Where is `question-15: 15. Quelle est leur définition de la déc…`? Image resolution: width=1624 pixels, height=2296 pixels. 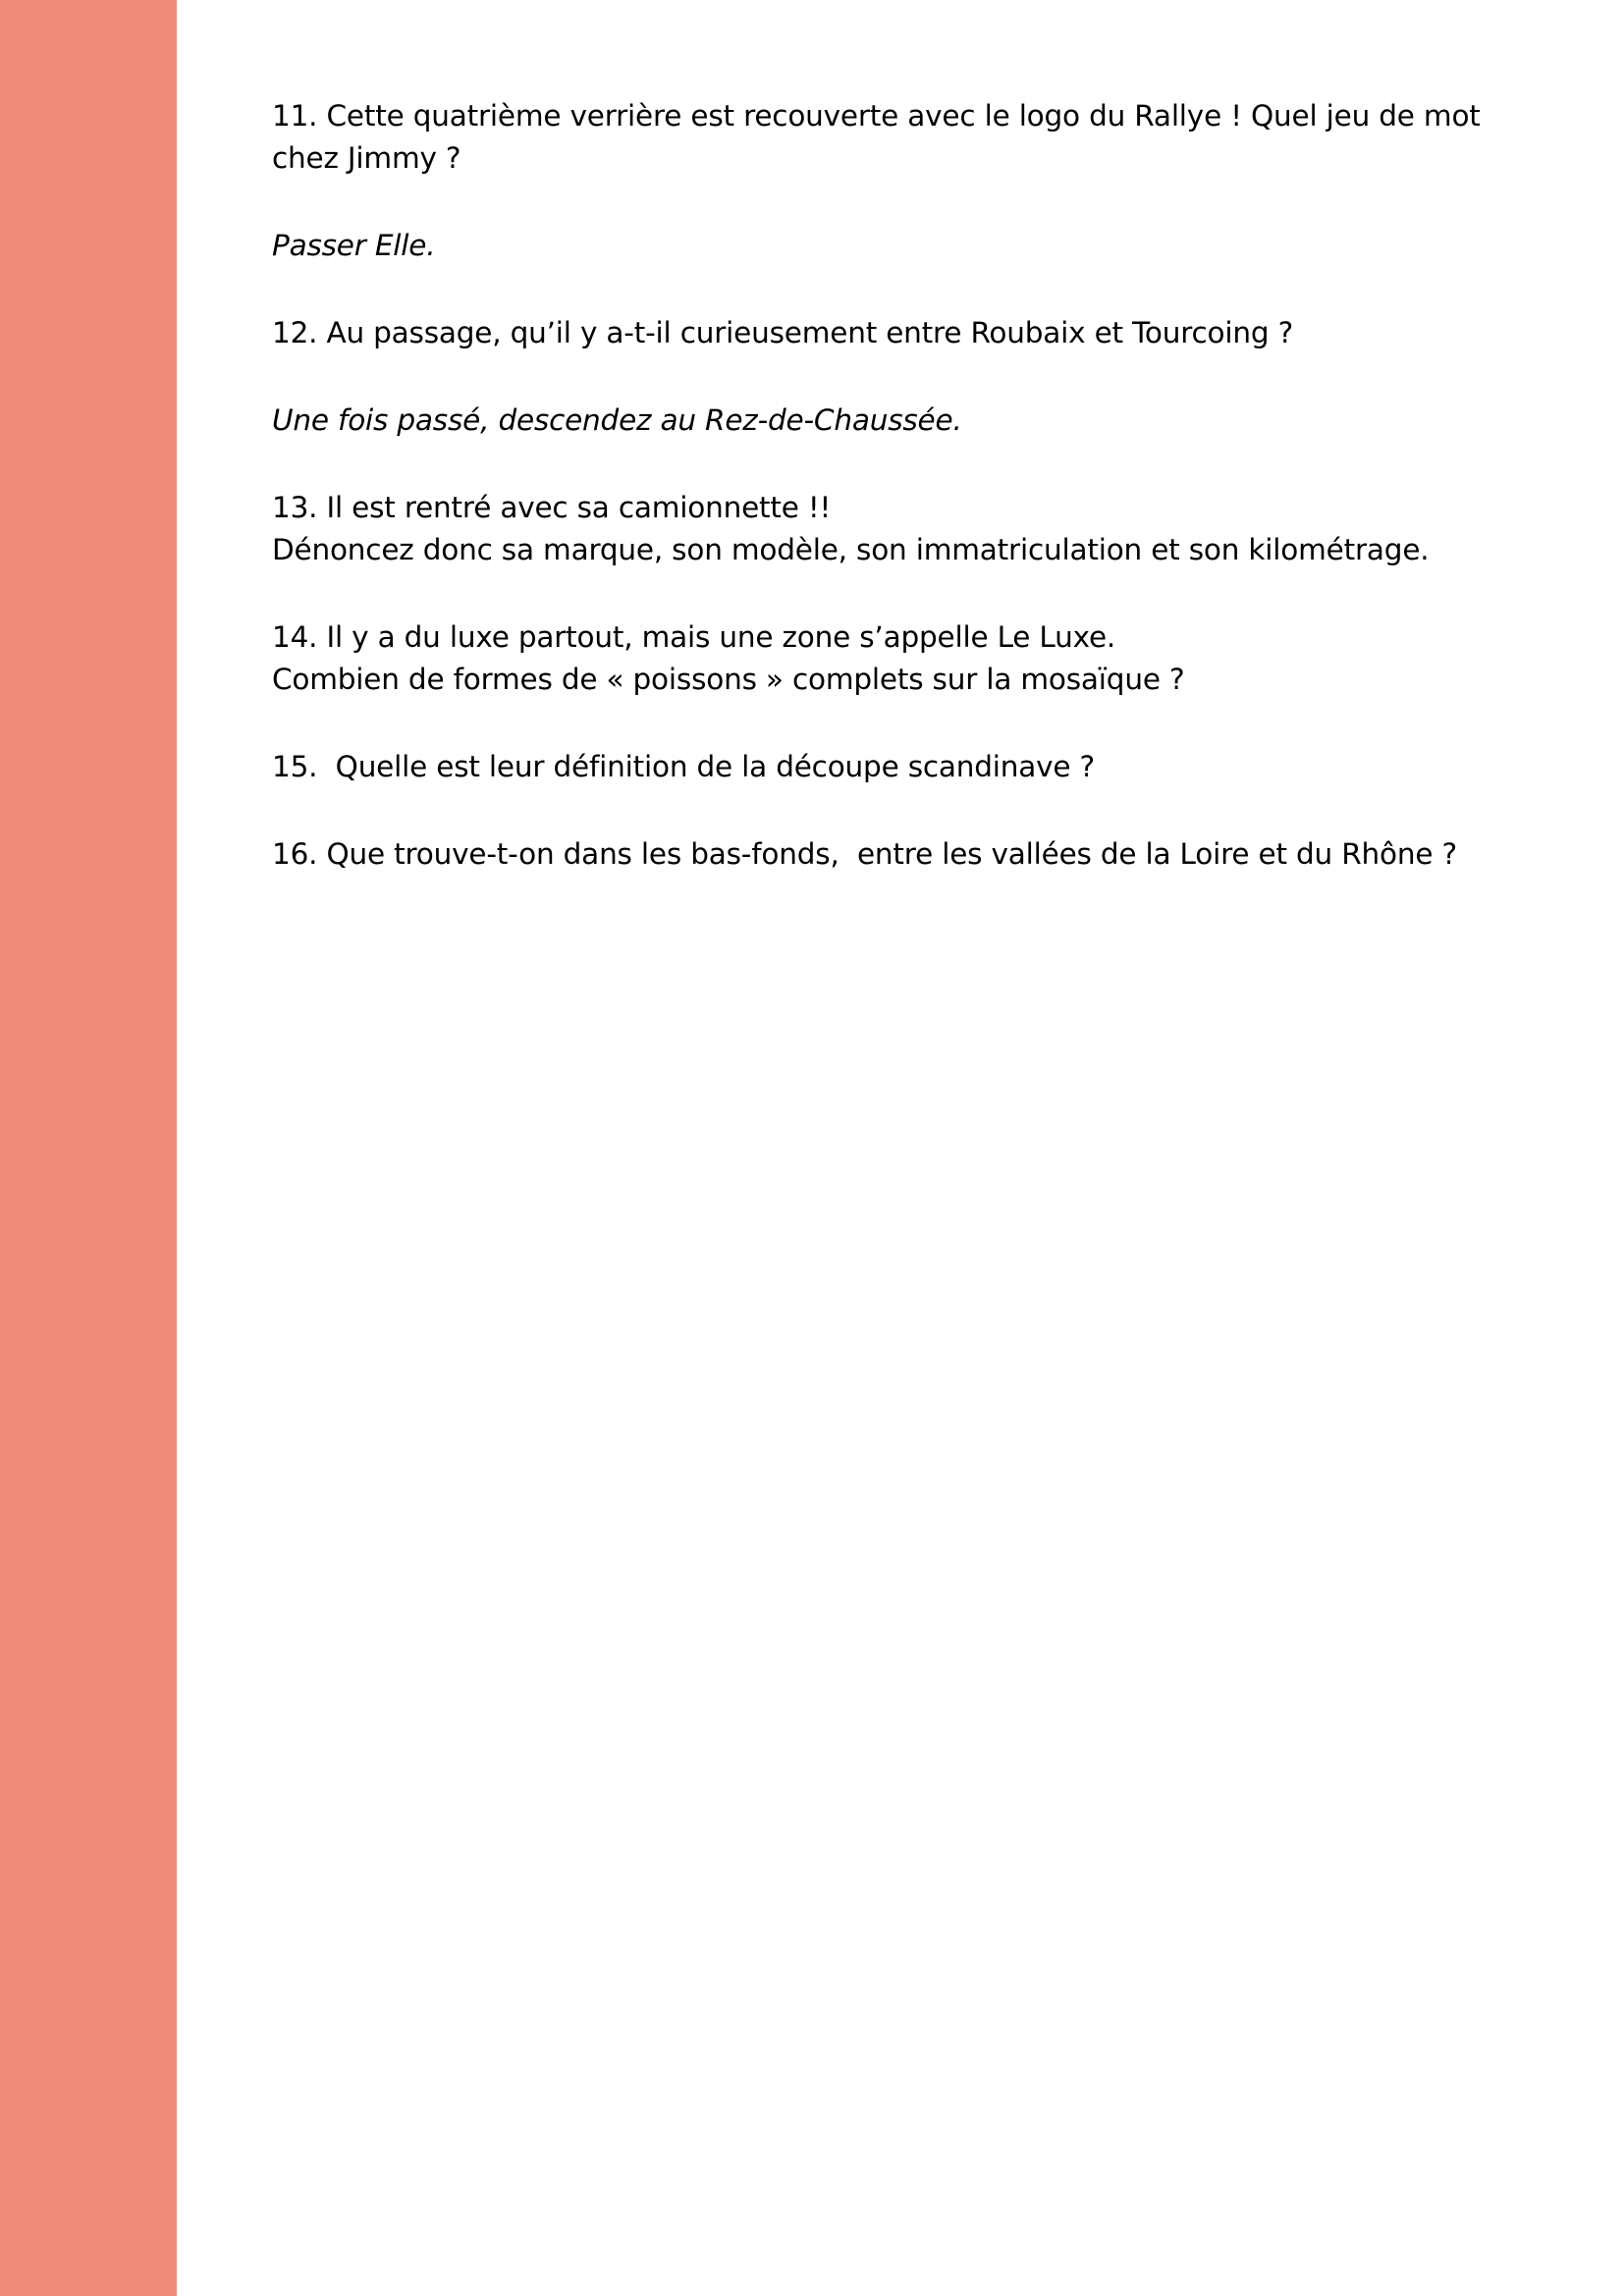
question-15: 15. Quelle est leur définition de la déc… is located at coordinates (876, 767).